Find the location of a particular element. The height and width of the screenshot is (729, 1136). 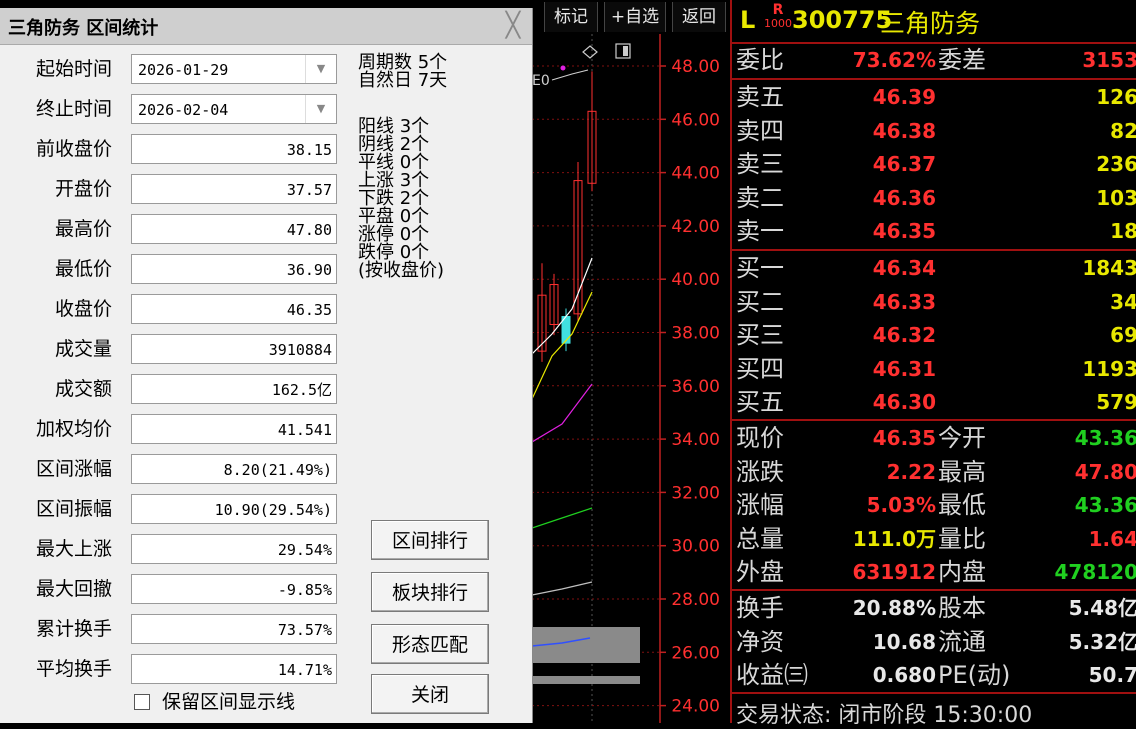

dialog-titlebar: 三角防务 区间统计 ╳ is located at coordinates (266, 26).